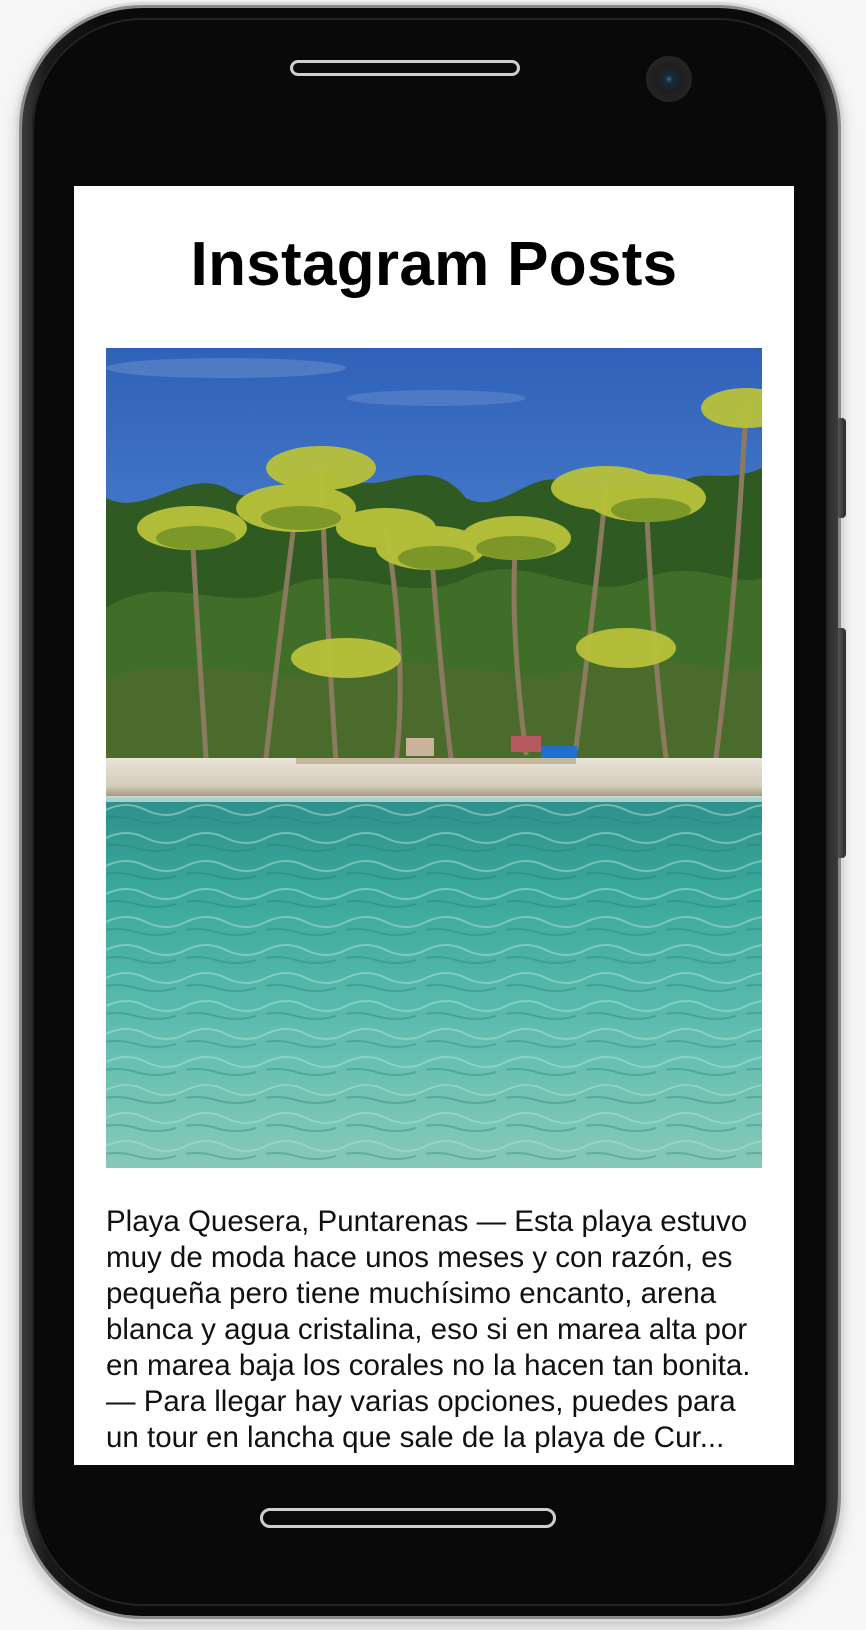 The width and height of the screenshot is (866, 1630). Describe the element at coordinates (405, 68) in the screenshot. I see `speaker-grille-icon` at that location.